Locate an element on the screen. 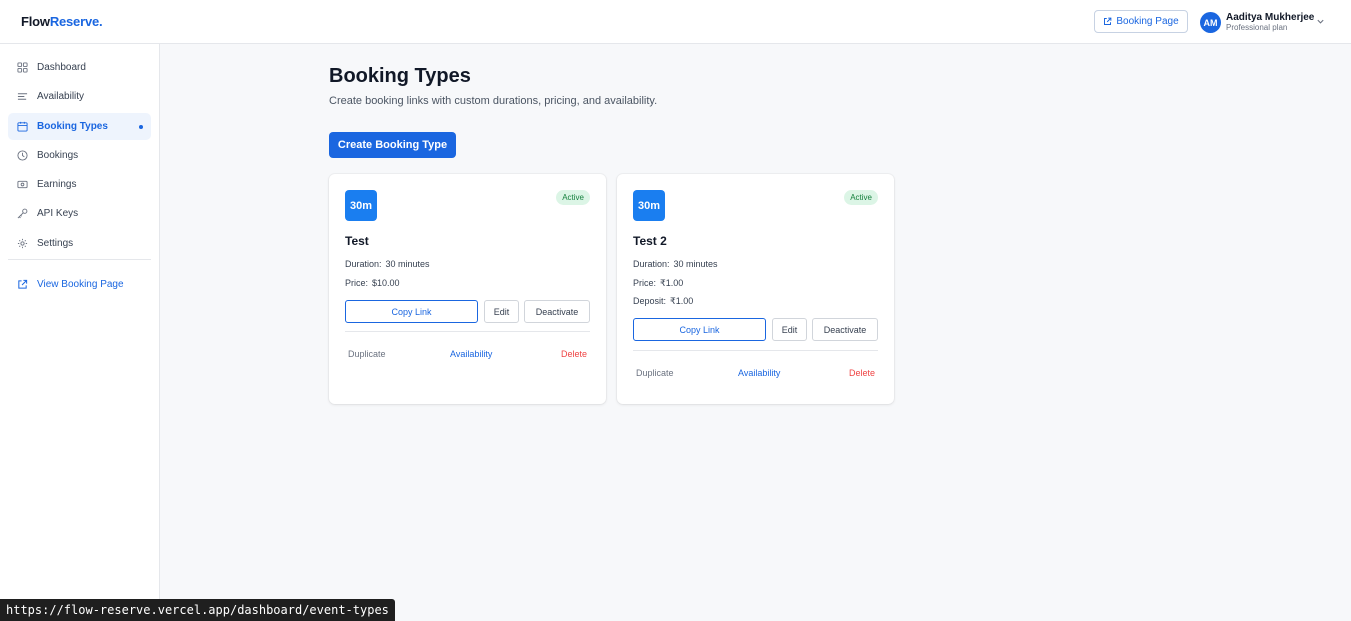 Image resolution: width=1351 pixels, height=621 pixels. card-title: Test is located at coordinates (357, 241).